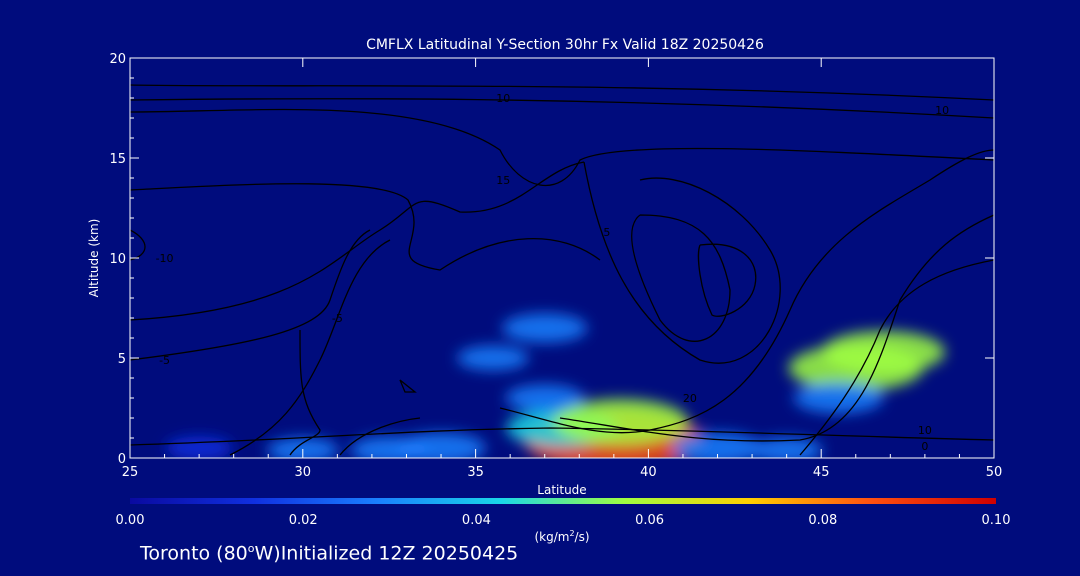 This screenshot has height=576, width=1080. What do you see at coordinates (563, 501) in the screenshot?
I see `colorbar` at bounding box center [563, 501].